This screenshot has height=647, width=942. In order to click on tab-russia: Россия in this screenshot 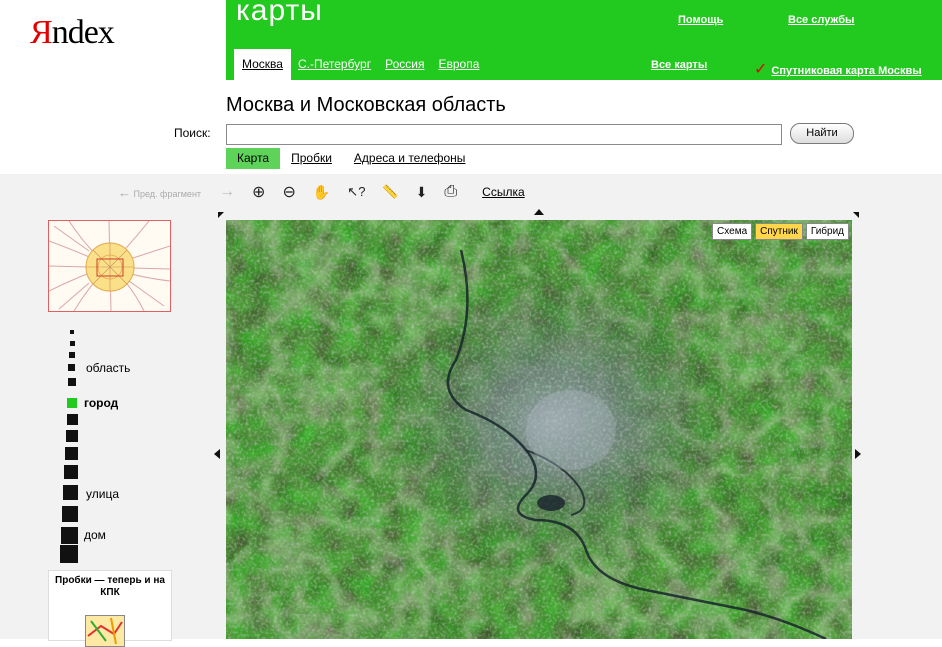, I will do `click(404, 68)`.